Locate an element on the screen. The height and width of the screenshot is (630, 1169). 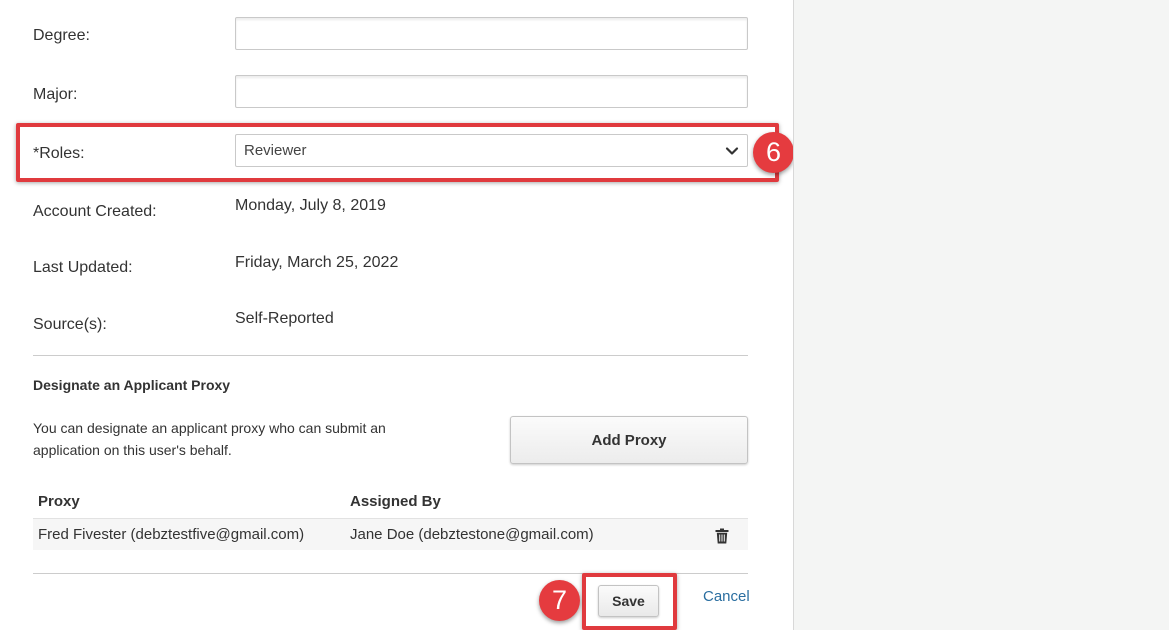
degree-label: Degree: is located at coordinates (61, 35).